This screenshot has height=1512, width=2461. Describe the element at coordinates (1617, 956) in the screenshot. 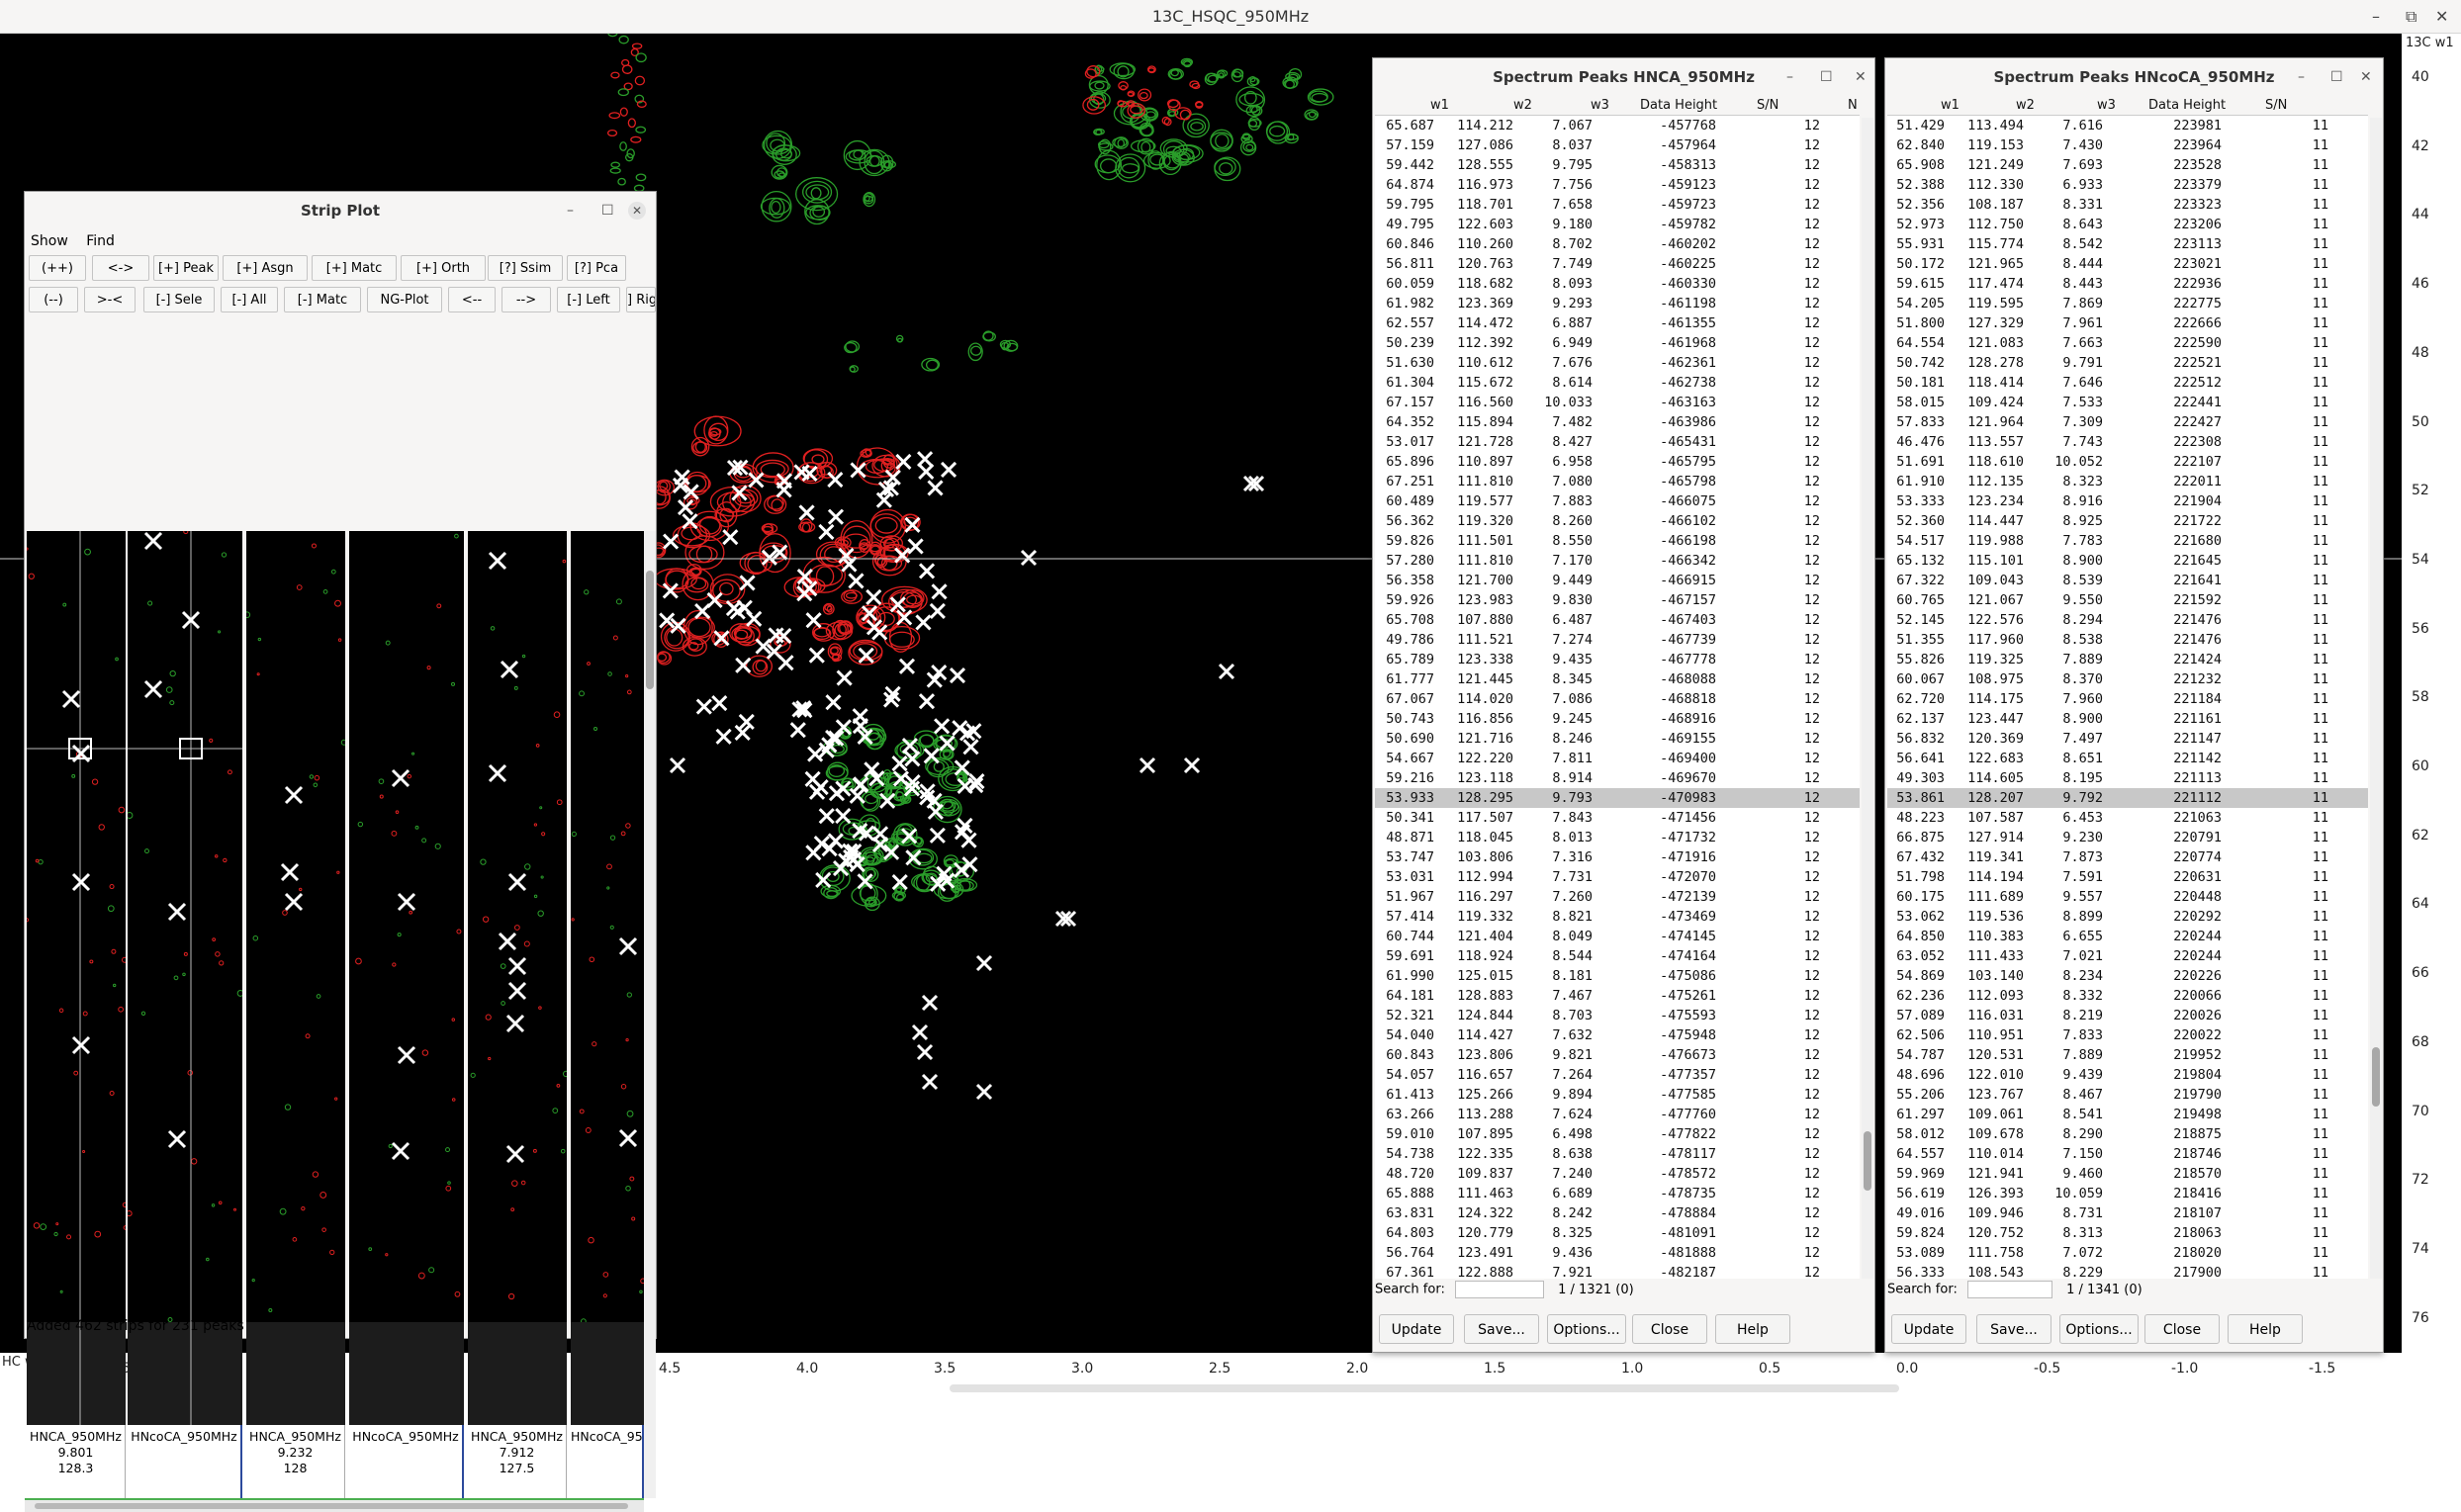

I see `table-row: 59.691 118.924 8.544 -474164 12` at that location.